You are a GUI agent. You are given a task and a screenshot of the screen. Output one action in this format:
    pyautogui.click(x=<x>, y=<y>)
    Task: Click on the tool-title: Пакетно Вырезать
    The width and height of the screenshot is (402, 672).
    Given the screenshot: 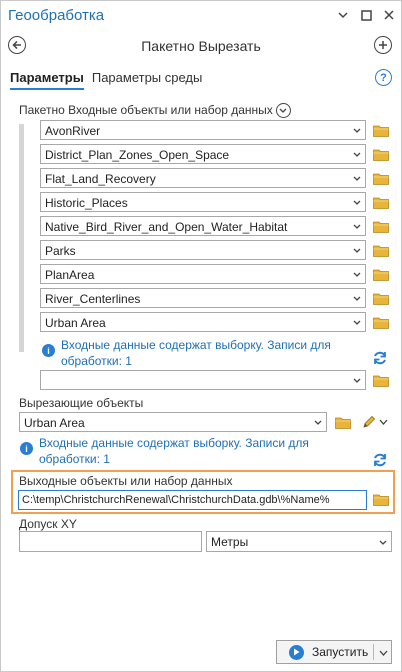 What is the action you would take?
    pyautogui.click(x=201, y=46)
    